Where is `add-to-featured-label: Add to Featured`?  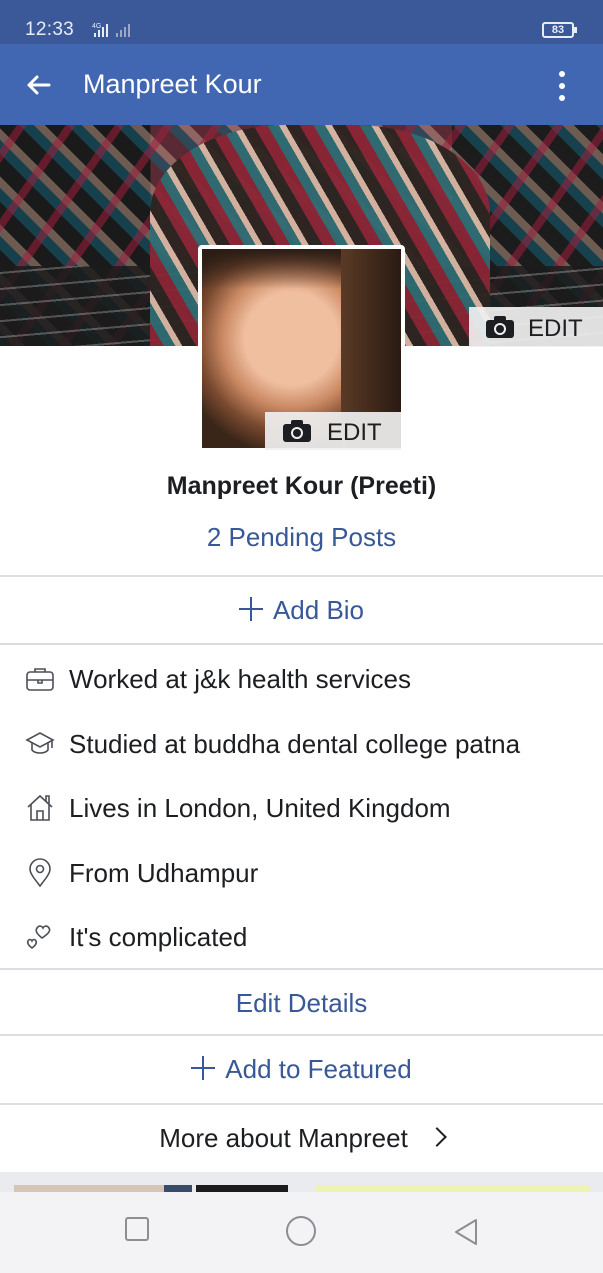 add-to-featured-label: Add to Featured is located at coordinates (318, 1069).